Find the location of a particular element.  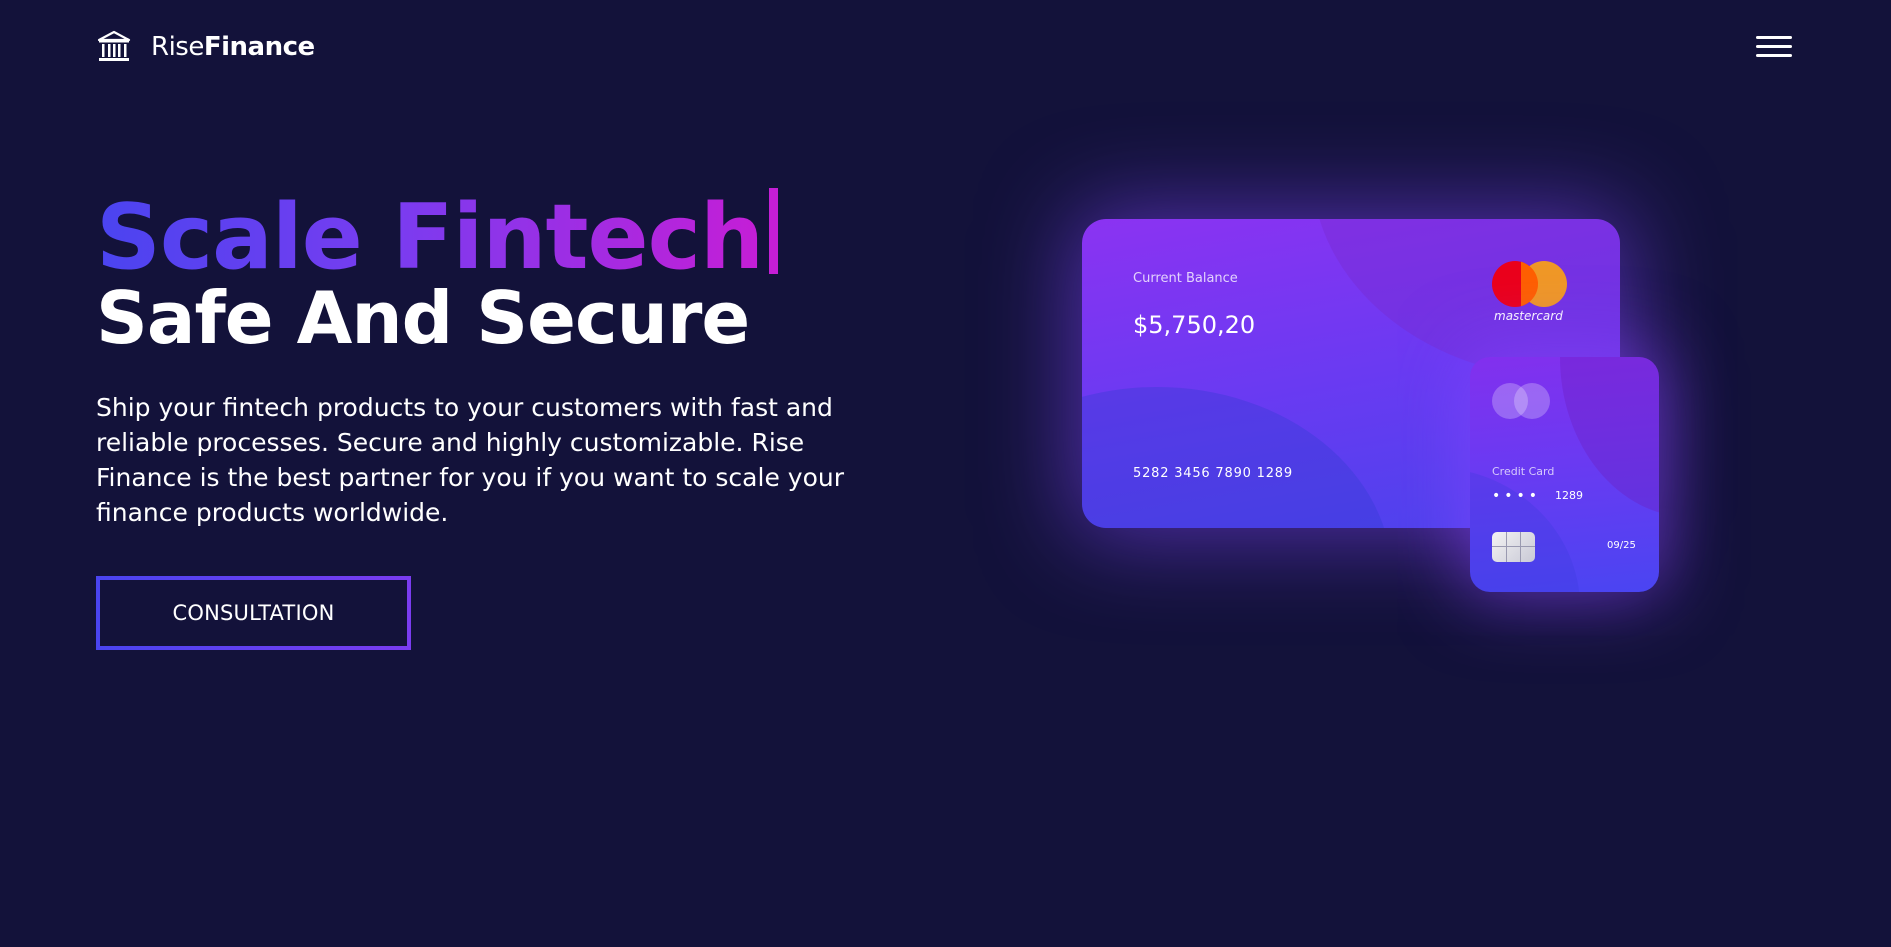

mastercard-wordmark: mastercard is located at coordinates (1528, 316).